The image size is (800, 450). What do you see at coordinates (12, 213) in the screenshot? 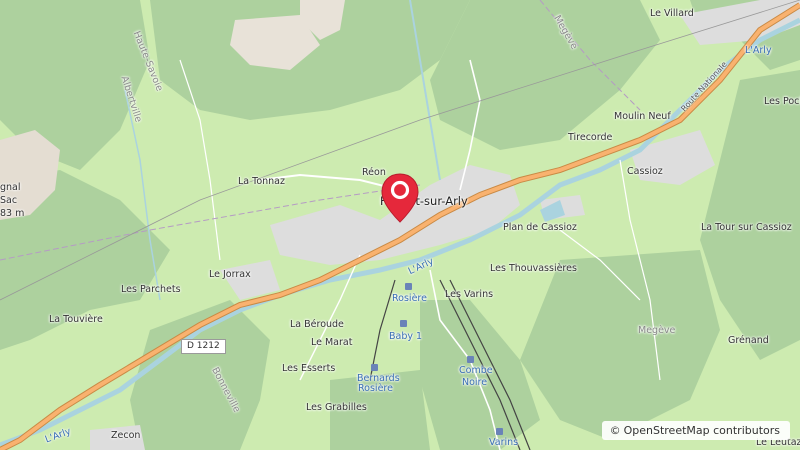
I see `place-label: 83 m` at bounding box center [12, 213].